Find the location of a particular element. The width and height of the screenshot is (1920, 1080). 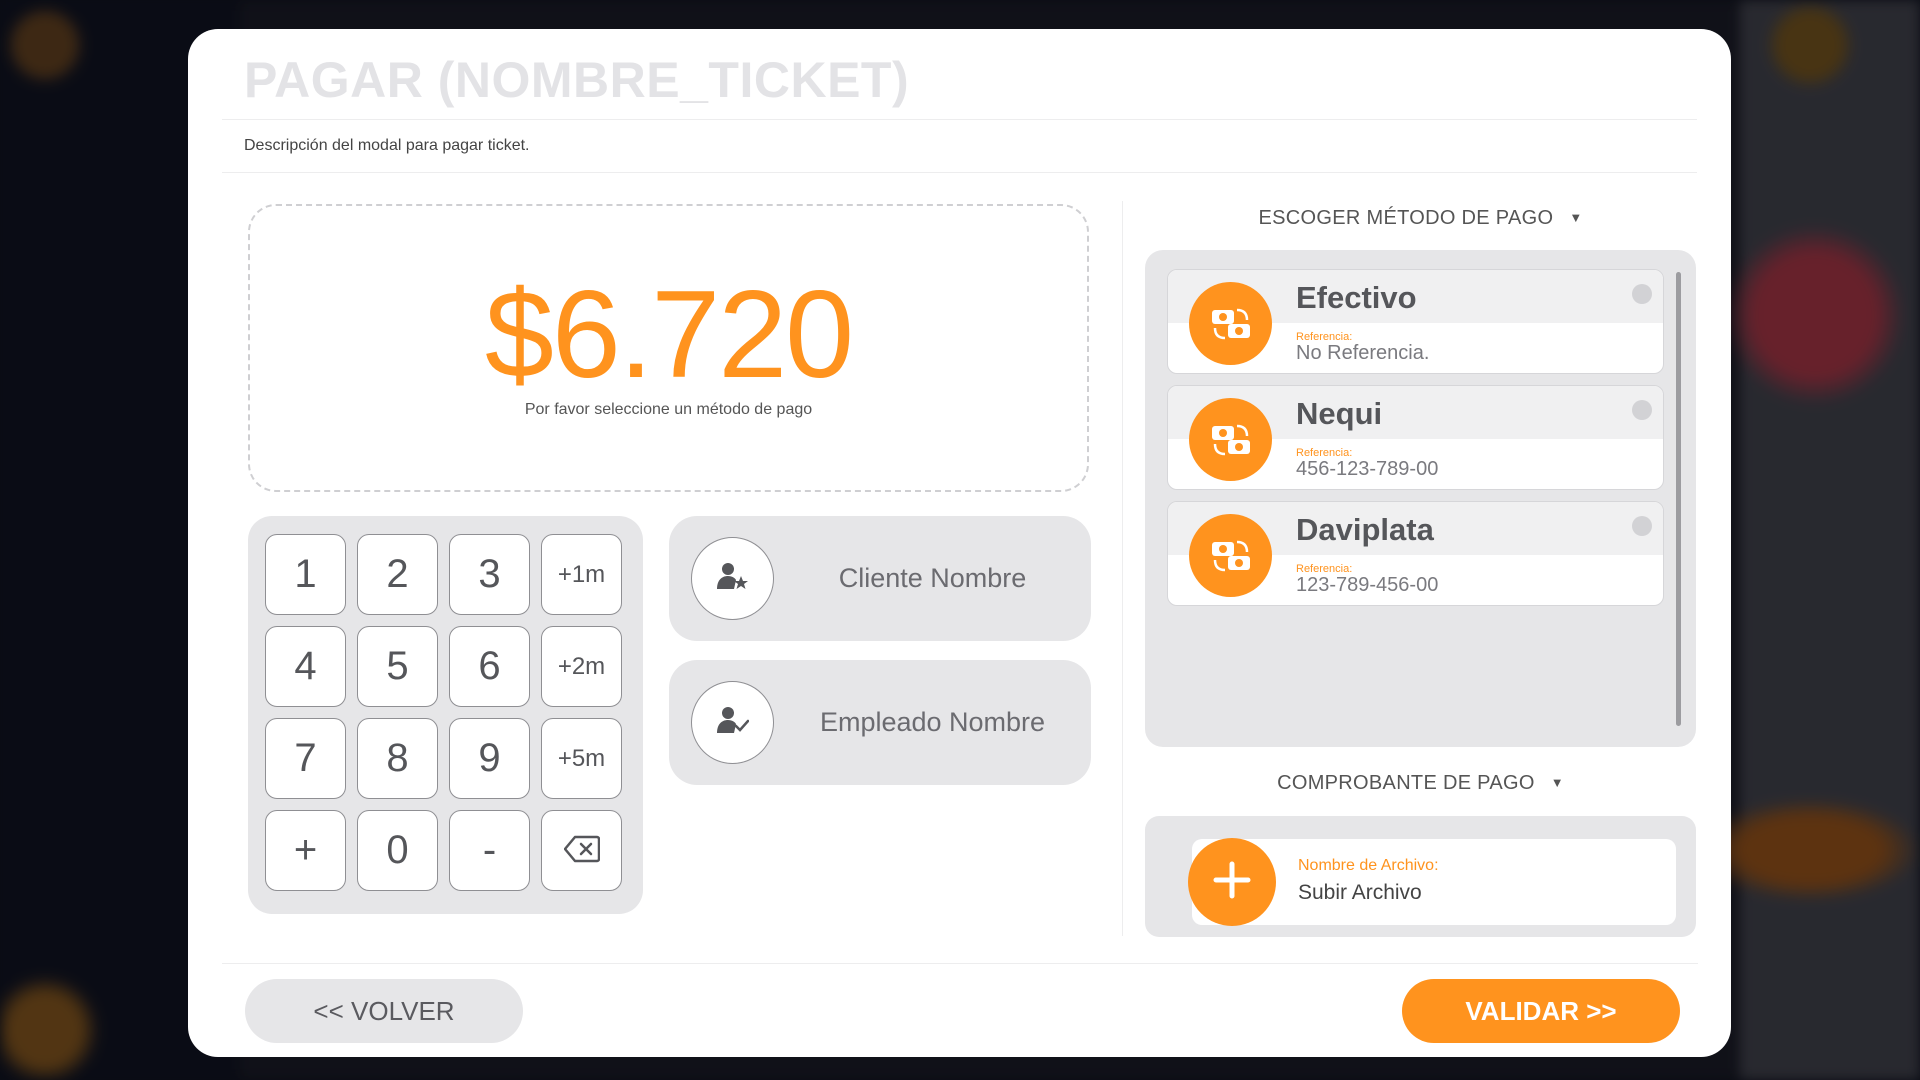

payment-method-daviplata: Daviplata Referencia: 123-789-456-00 is located at coordinates (1415, 553).